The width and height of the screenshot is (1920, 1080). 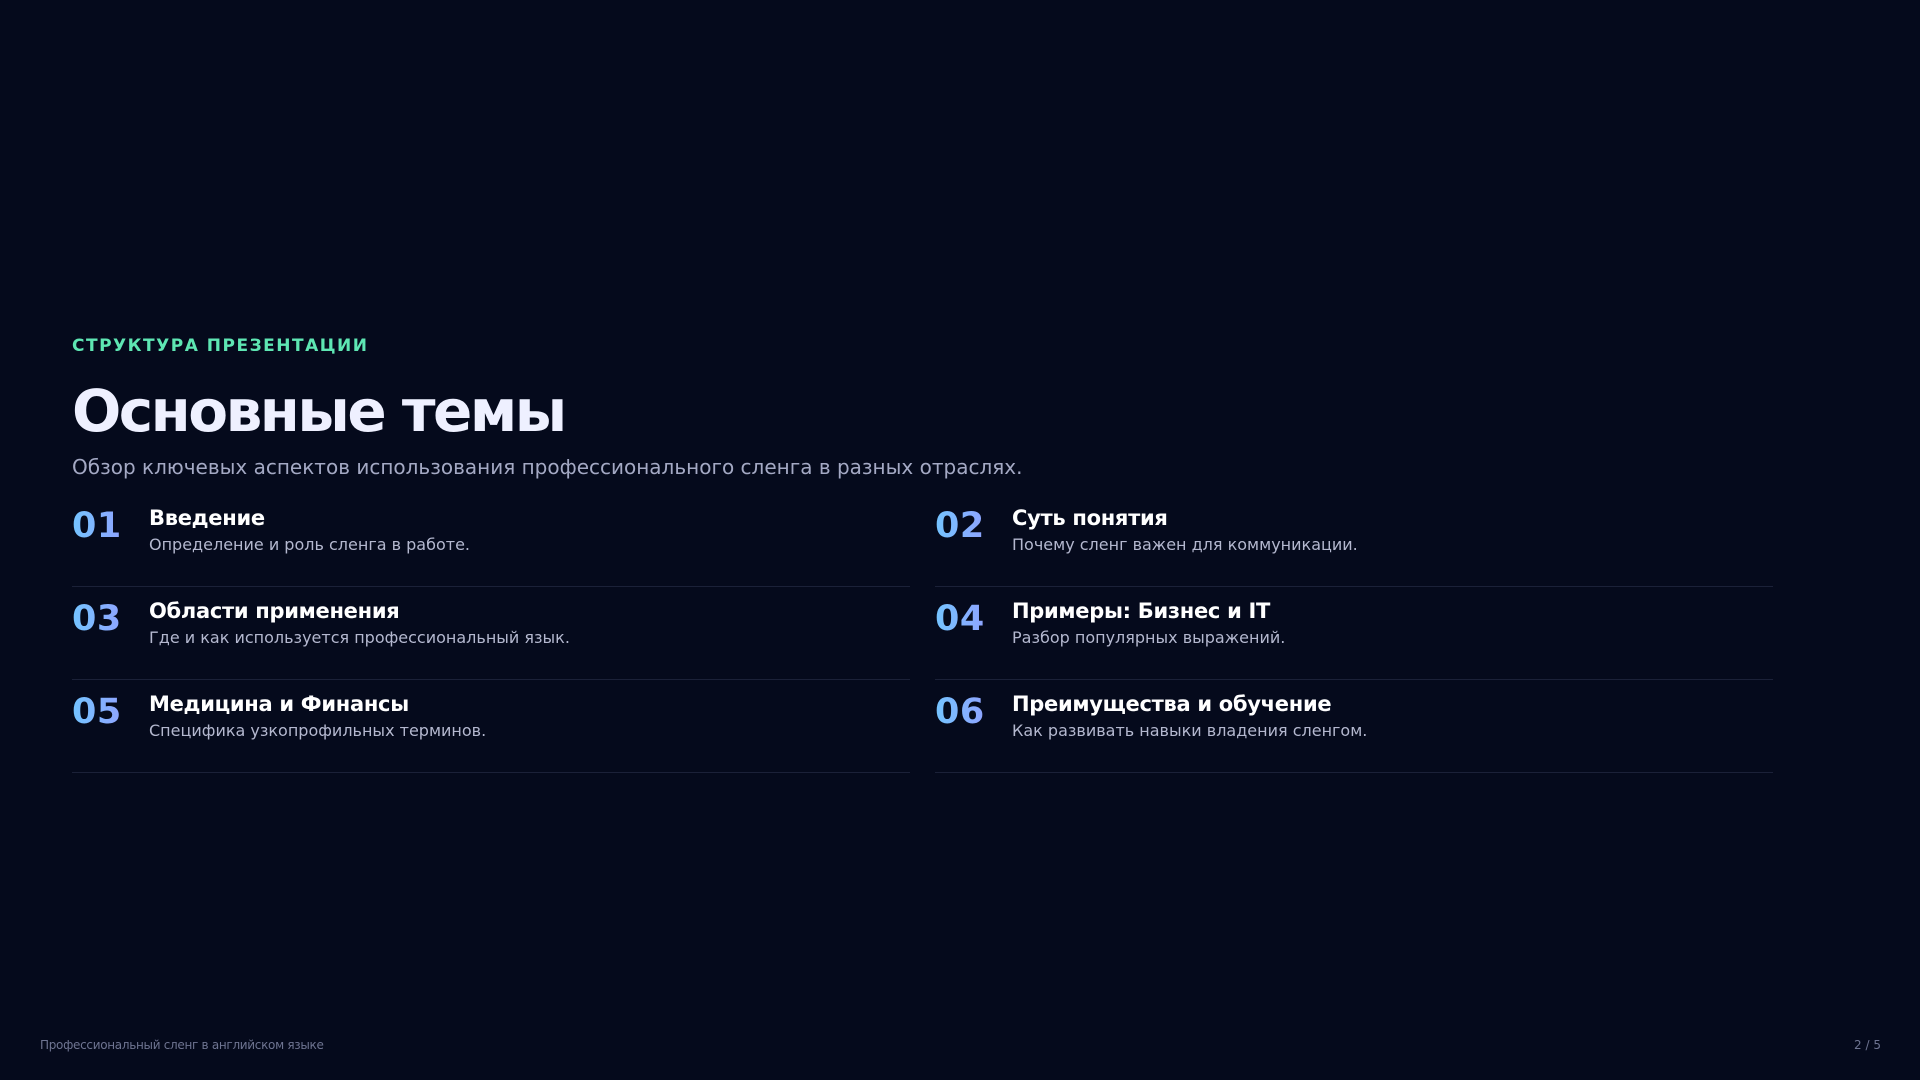 What do you see at coordinates (1172, 704) in the screenshot?
I see `topic-title: Преимущества и обучение` at bounding box center [1172, 704].